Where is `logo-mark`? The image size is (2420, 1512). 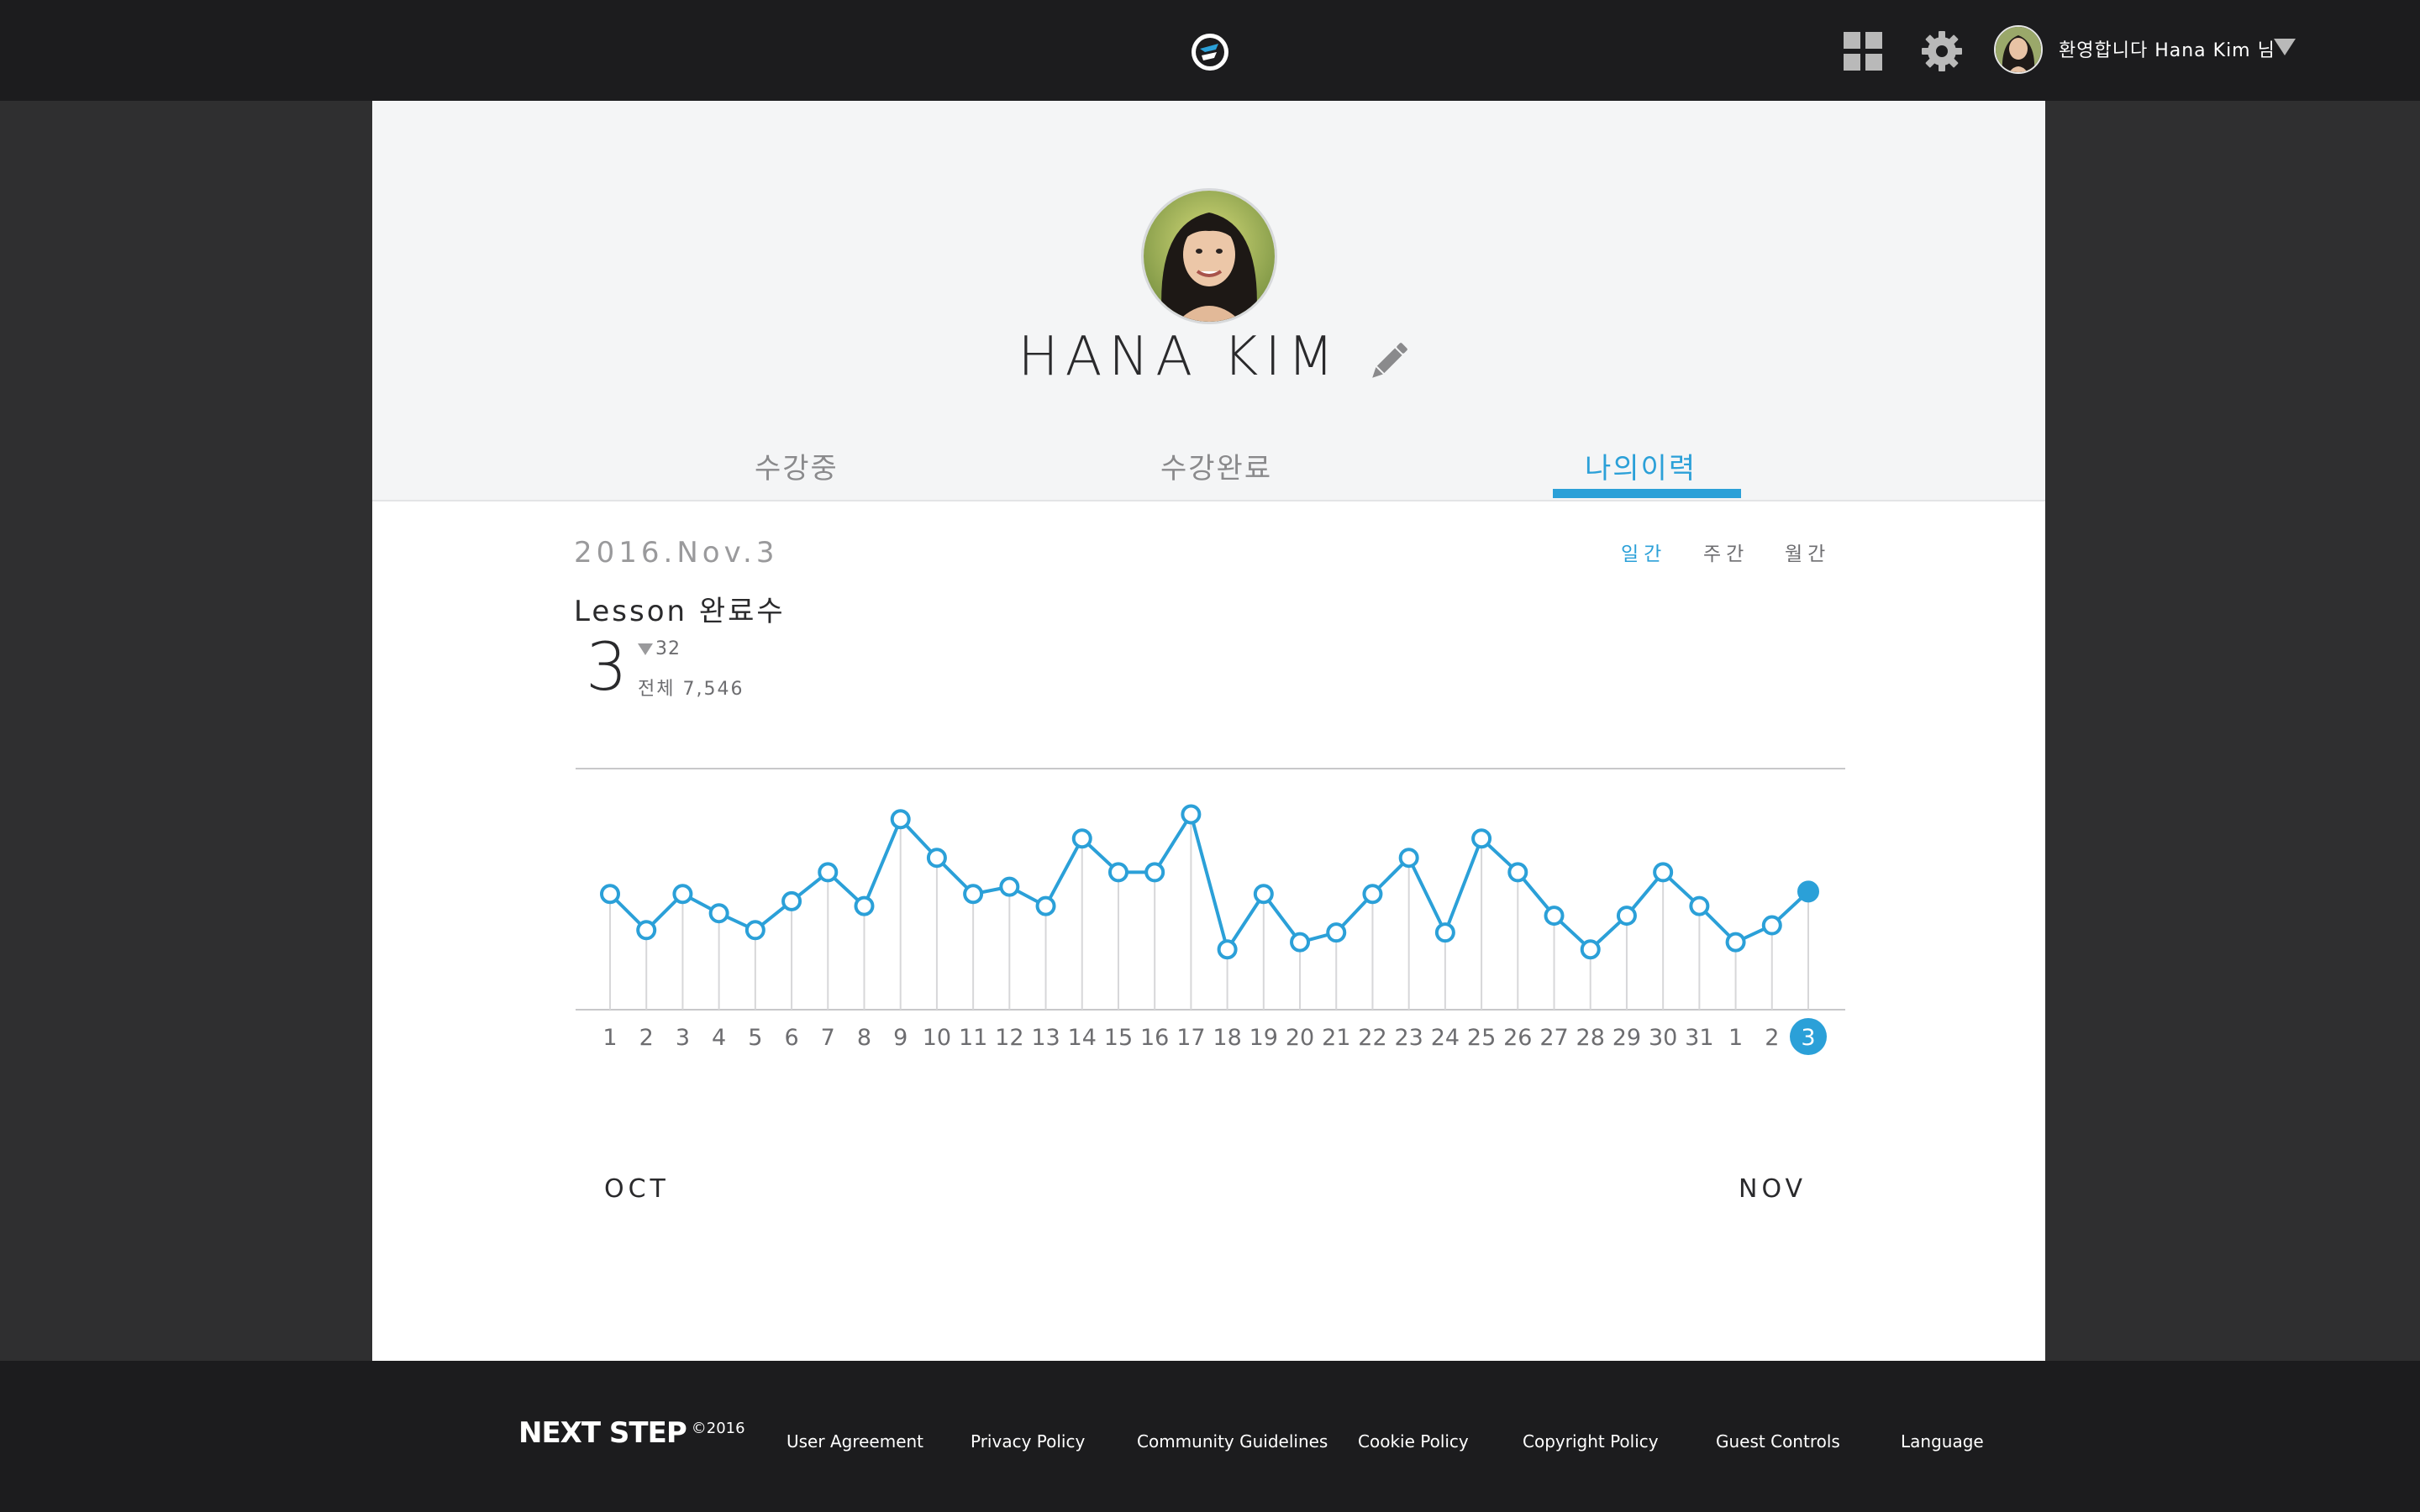 logo-mark is located at coordinates (1210, 52).